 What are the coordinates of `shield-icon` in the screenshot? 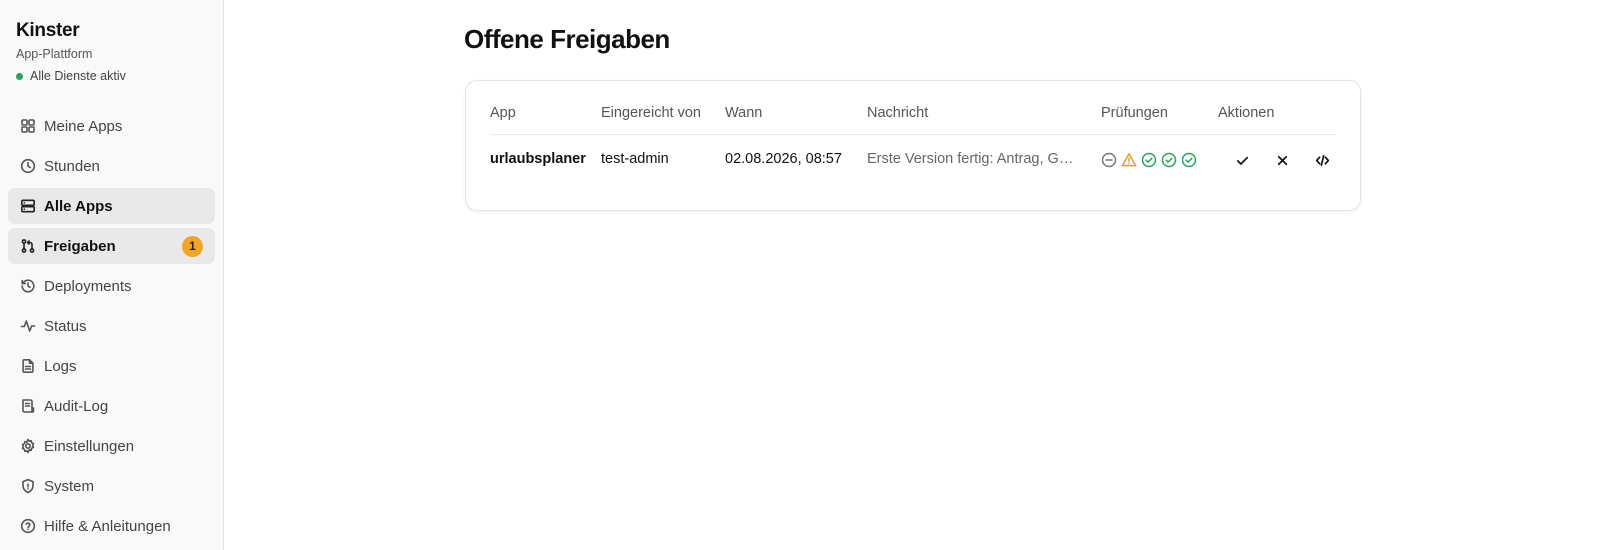 It's located at (28, 486).